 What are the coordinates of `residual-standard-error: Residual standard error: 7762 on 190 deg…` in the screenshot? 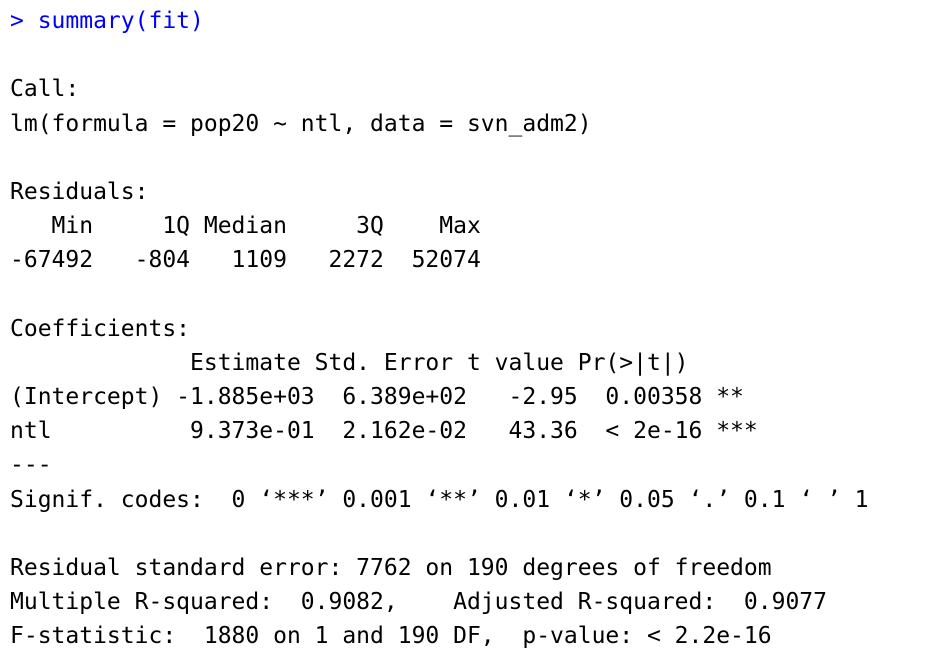 It's located at (391, 568).